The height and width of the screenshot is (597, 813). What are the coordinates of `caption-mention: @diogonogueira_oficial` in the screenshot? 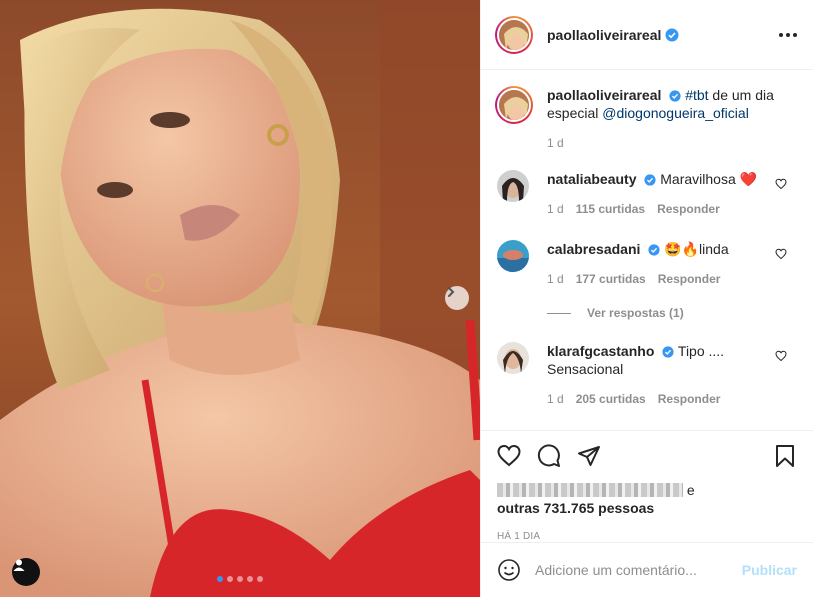 It's located at (675, 113).